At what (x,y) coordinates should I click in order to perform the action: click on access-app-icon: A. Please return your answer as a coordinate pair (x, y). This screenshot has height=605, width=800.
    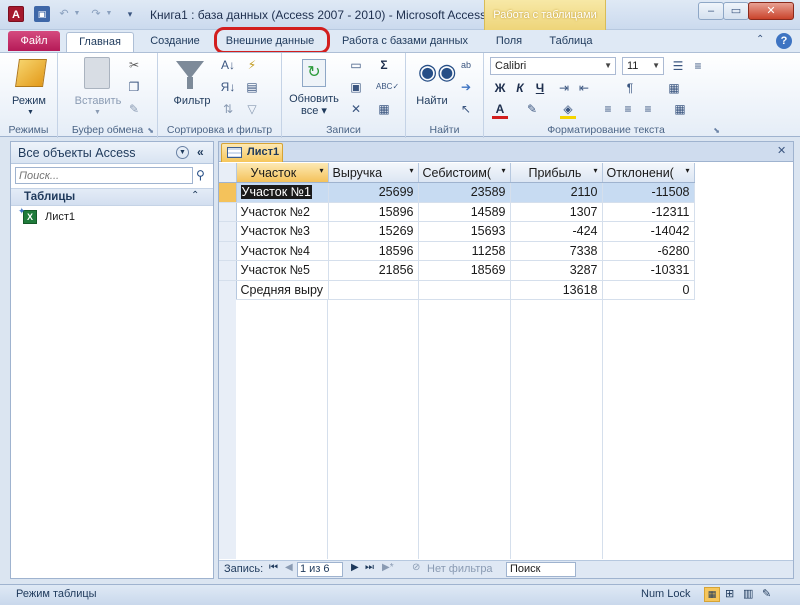
    Looking at the image, I should click on (16, 14).